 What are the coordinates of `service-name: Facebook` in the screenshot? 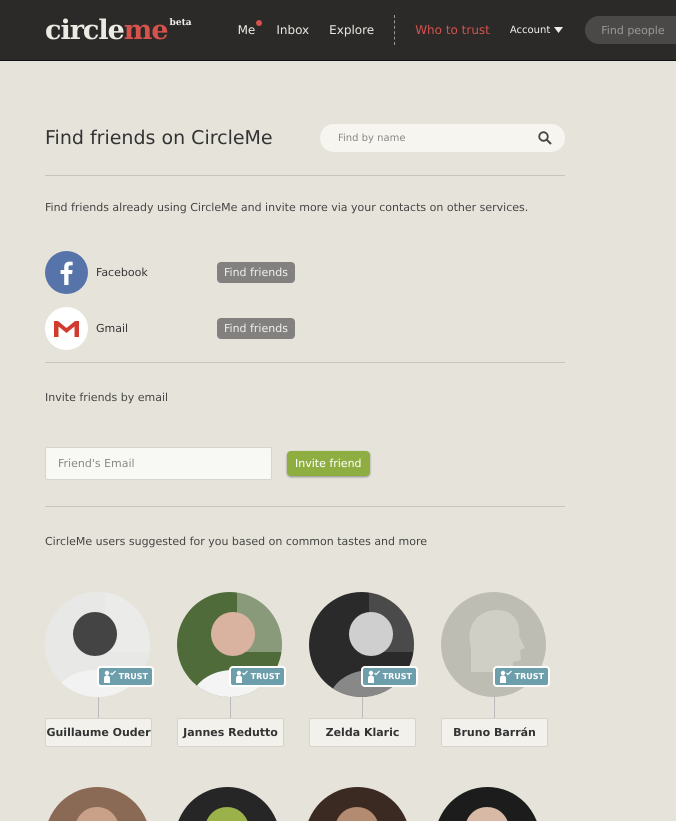 It's located at (122, 272).